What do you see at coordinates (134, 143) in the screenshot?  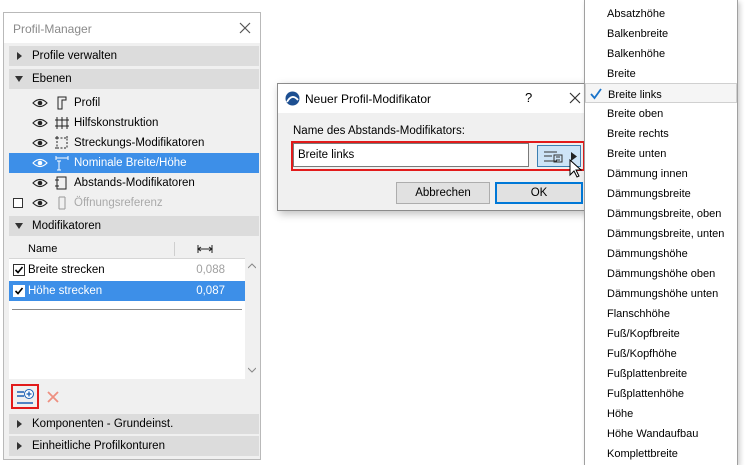 I see `layer-row-streckungs-modifikatoren: Streckungs-Modifikatoren` at bounding box center [134, 143].